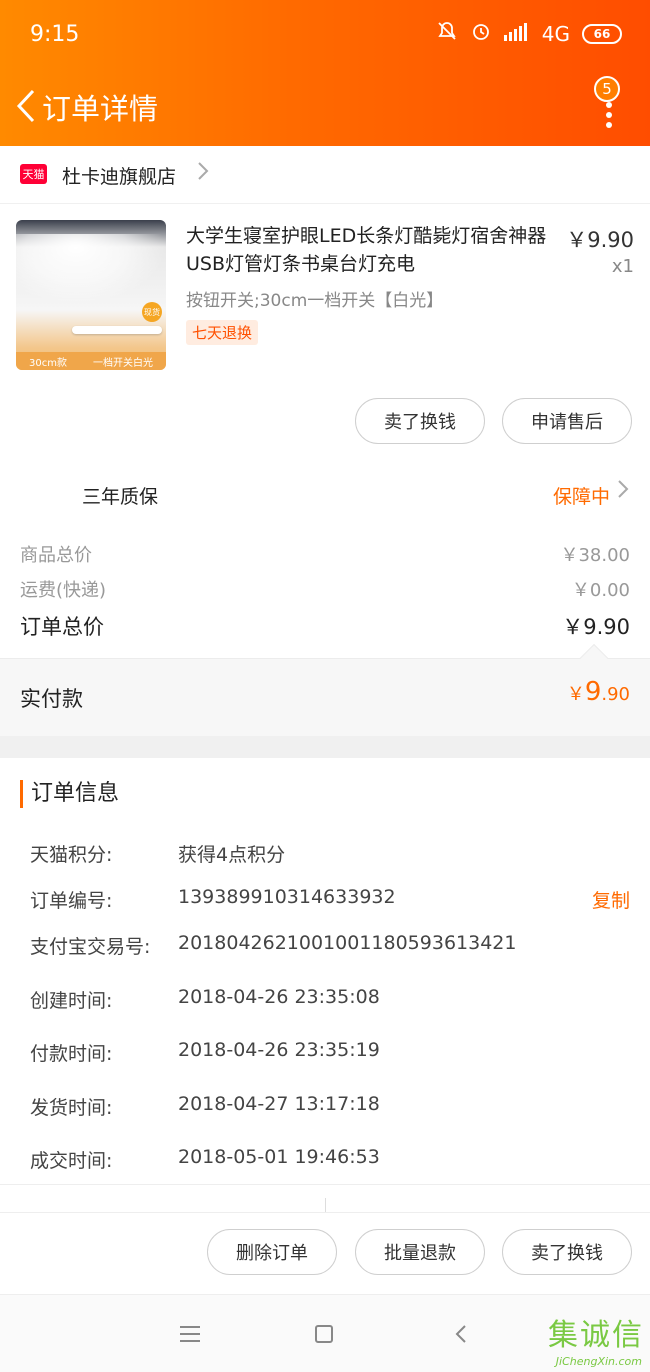 This screenshot has height=1372, width=650. Describe the element at coordinates (567, 421) in the screenshot. I see `after-sale-button: 申请售后` at that location.